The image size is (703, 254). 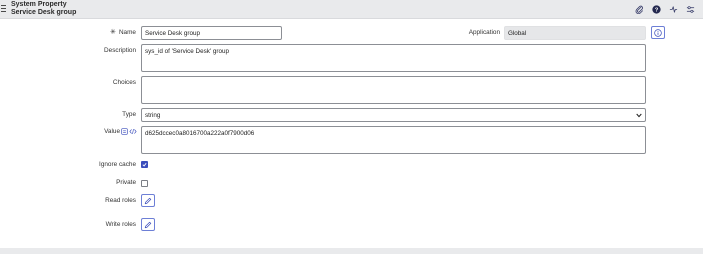 What do you see at coordinates (393, 58) in the screenshot?
I see `description-textarea: sys_id of 'Service Desk' group` at bounding box center [393, 58].